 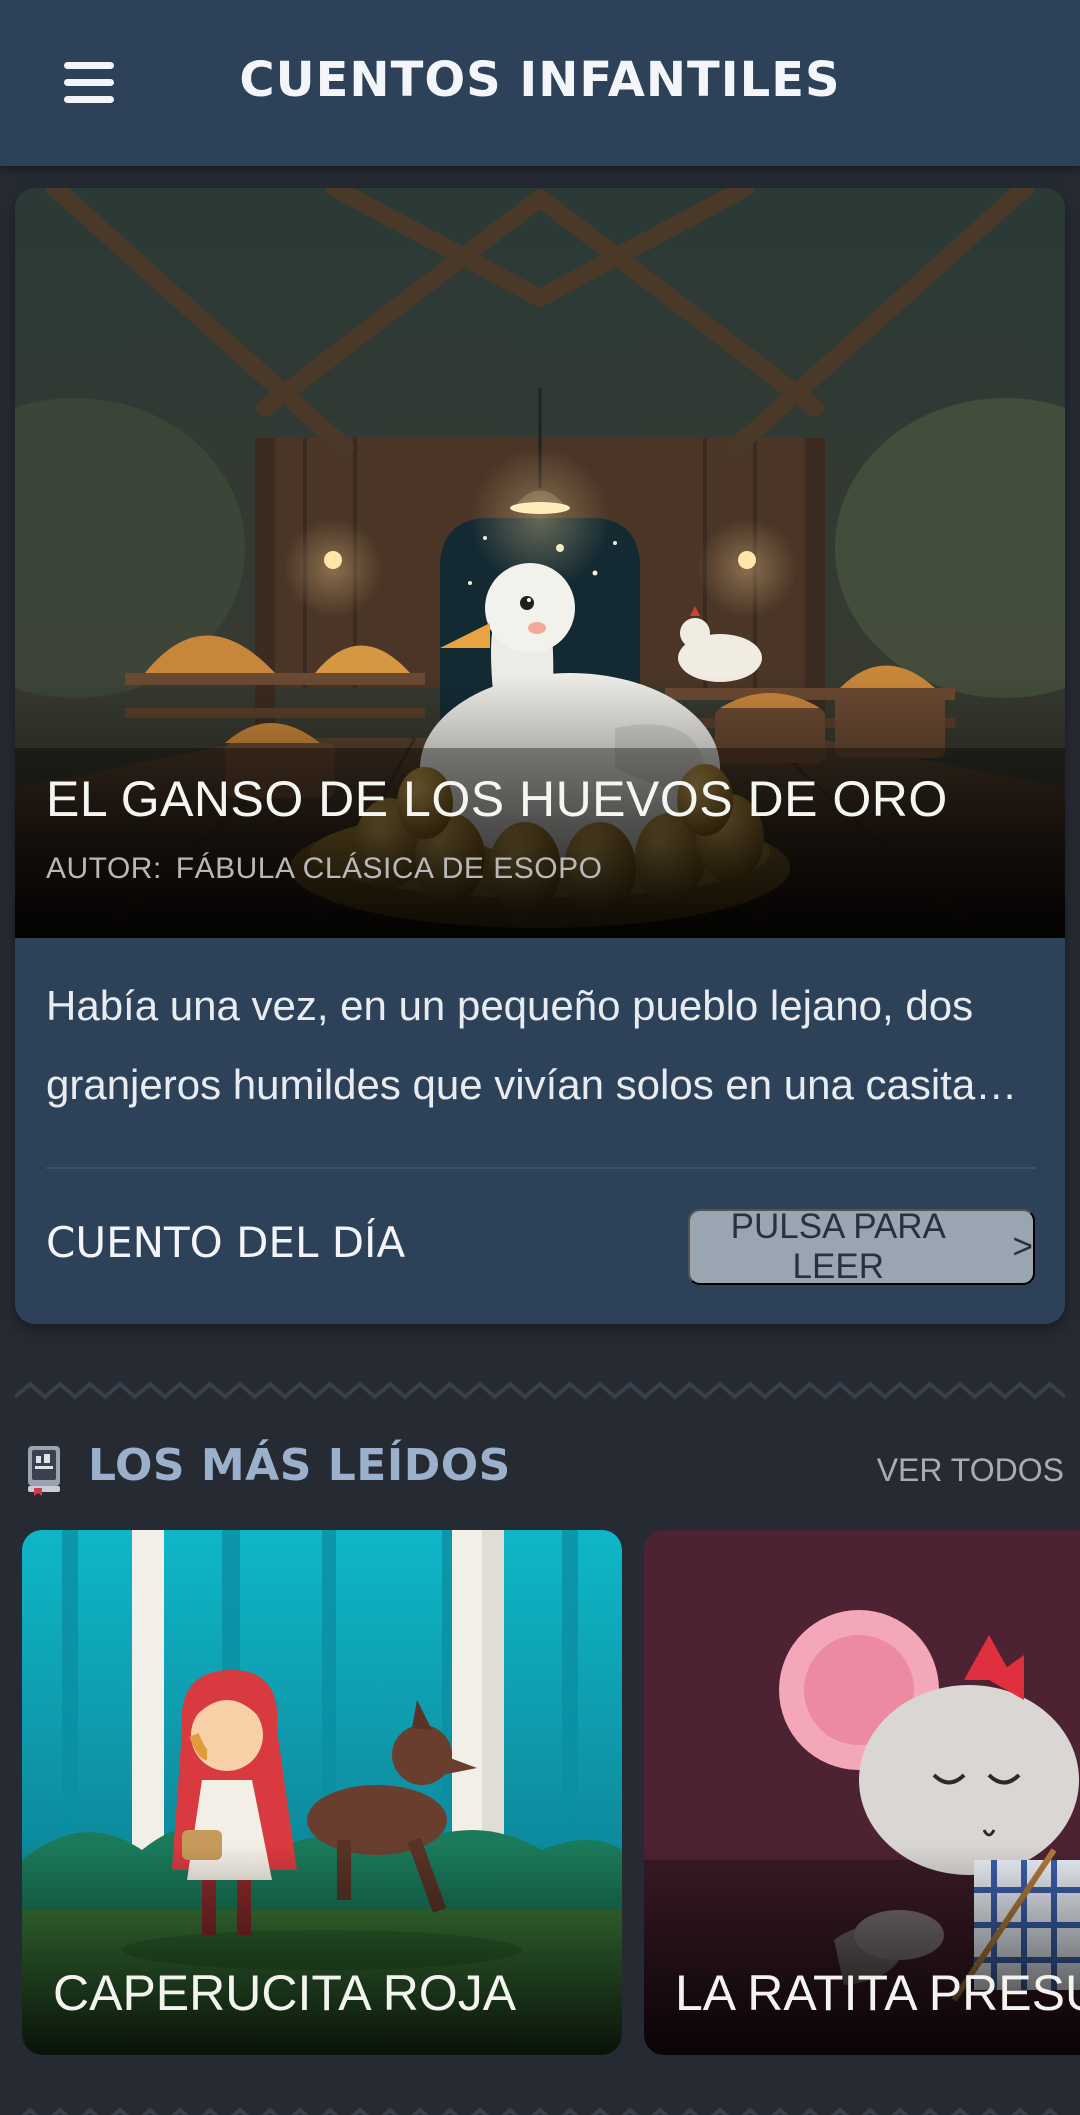 What do you see at coordinates (540, 80) in the screenshot?
I see `app-title: CUENTOS INFANTILES` at bounding box center [540, 80].